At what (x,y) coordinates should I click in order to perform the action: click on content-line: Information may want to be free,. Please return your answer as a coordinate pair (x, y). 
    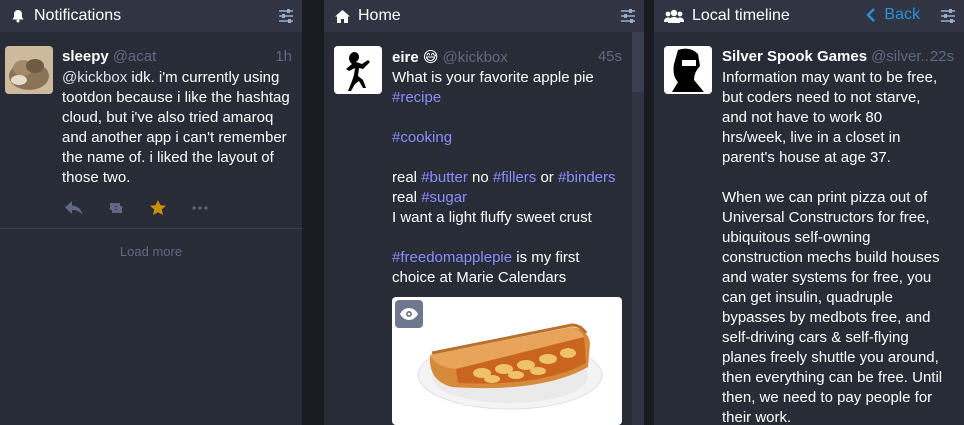
    Looking at the image, I should click on (830, 77).